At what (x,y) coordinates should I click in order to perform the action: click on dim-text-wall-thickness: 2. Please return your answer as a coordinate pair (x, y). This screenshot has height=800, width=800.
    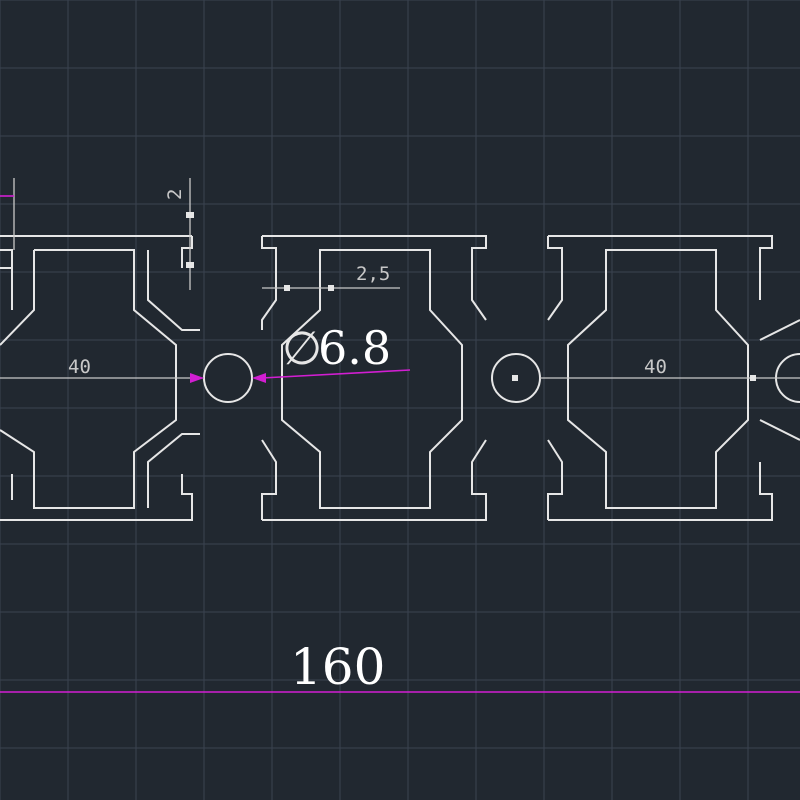
    Looking at the image, I should click on (175, 194).